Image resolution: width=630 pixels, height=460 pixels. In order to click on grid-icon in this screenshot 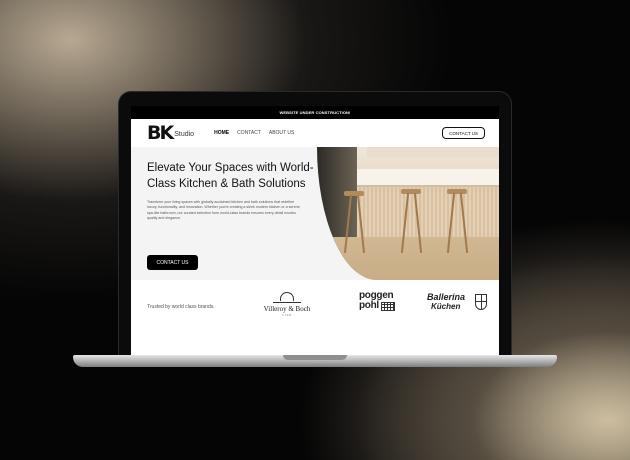, I will do `click(387, 306)`.